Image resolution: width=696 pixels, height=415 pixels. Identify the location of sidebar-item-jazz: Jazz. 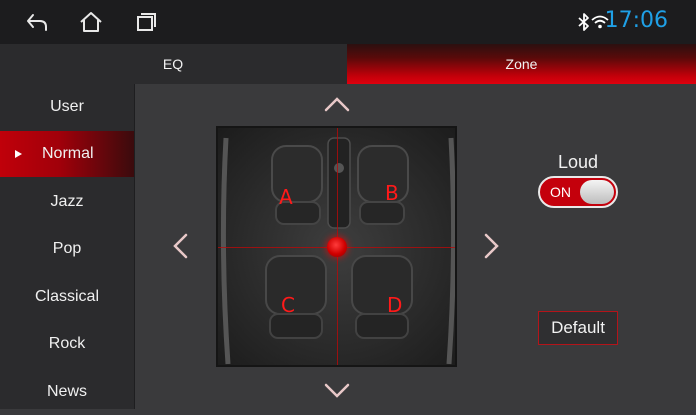
(67, 202).